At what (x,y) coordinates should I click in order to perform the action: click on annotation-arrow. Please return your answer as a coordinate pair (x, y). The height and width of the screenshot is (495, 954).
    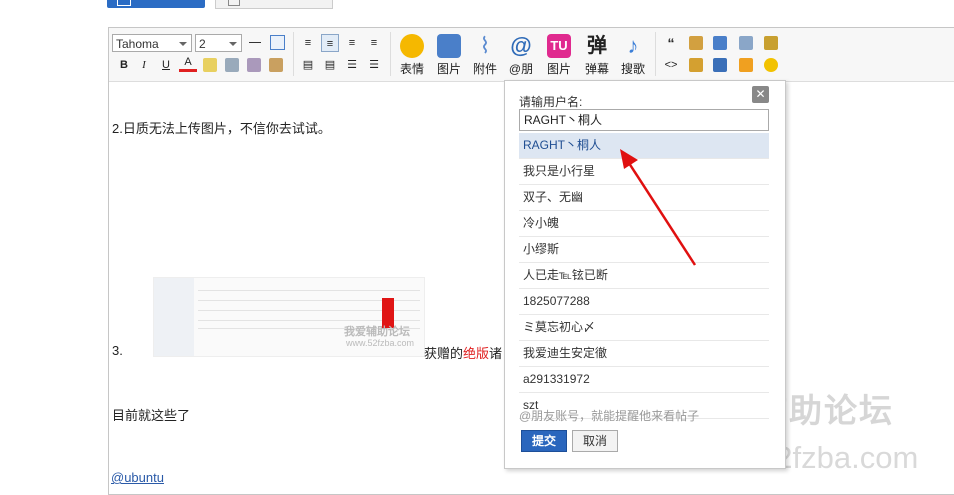
    Looking at the image, I should click on (658, 207).